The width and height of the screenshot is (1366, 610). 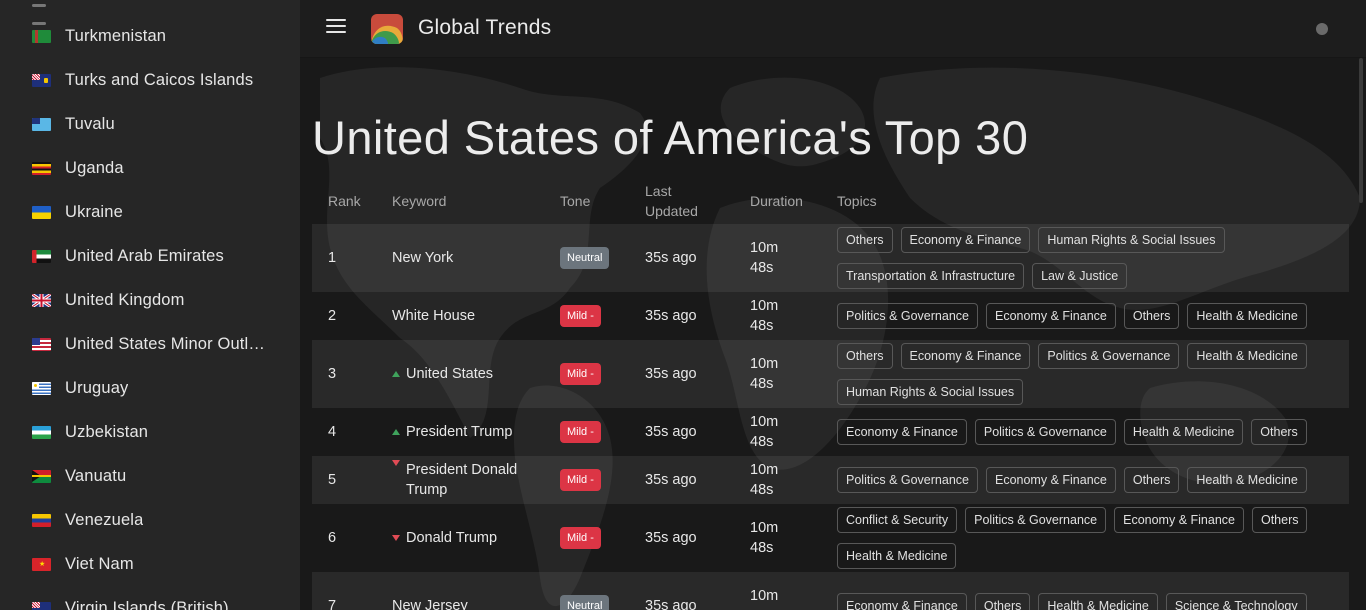 I want to click on sidebar-item-country: ★ Viet Nam, so click(x=150, y=564).